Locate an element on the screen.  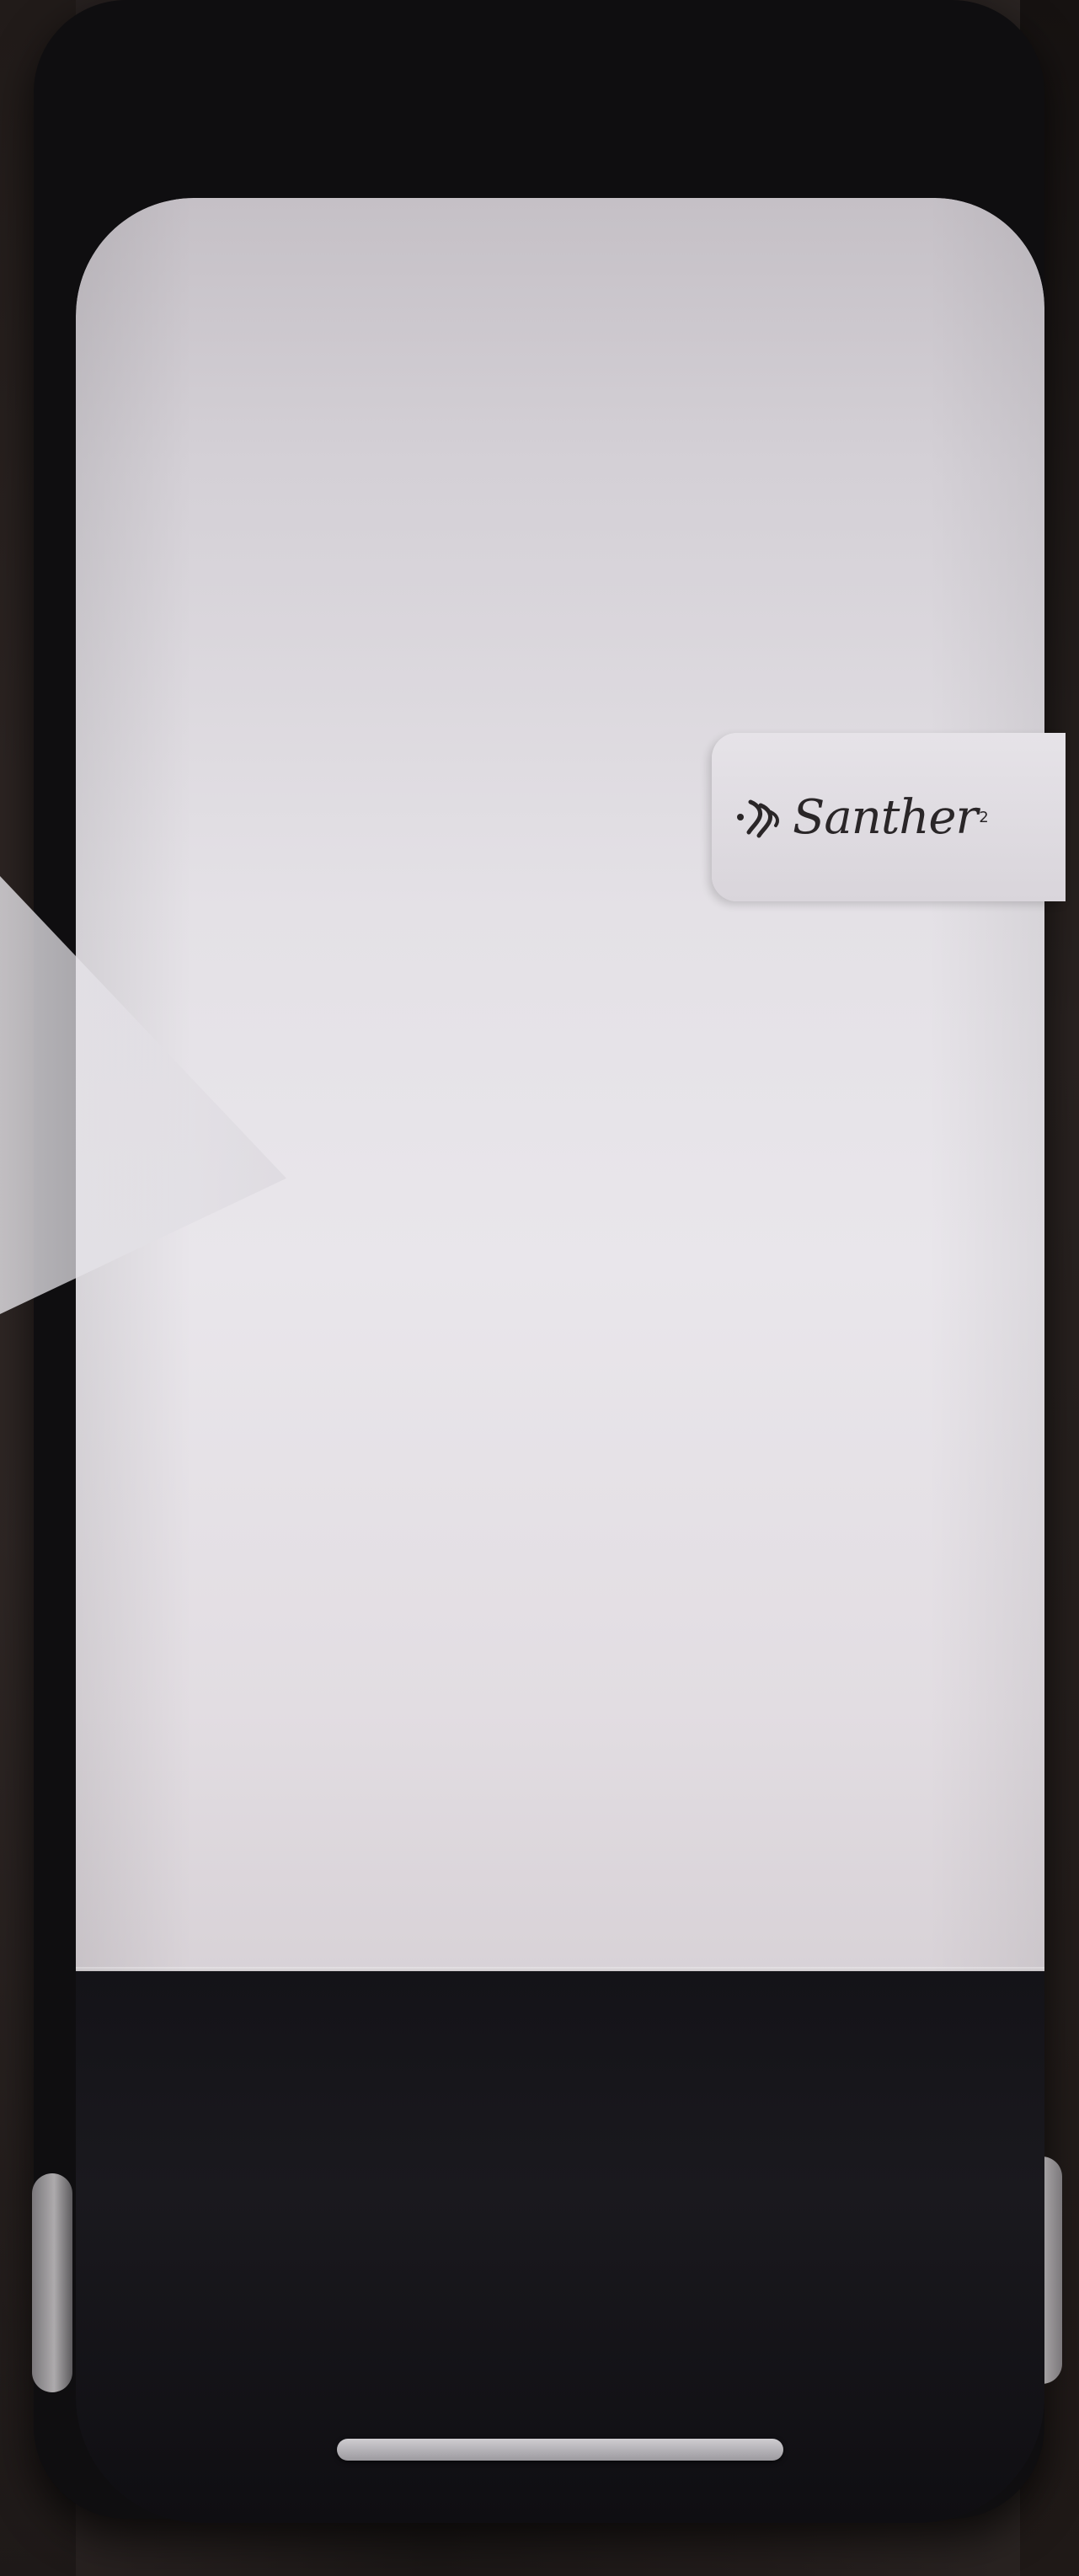
left-side-rail is located at coordinates (52, 2282).